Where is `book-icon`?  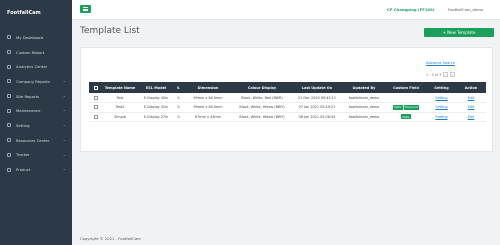
book-icon is located at coordinates (9, 140).